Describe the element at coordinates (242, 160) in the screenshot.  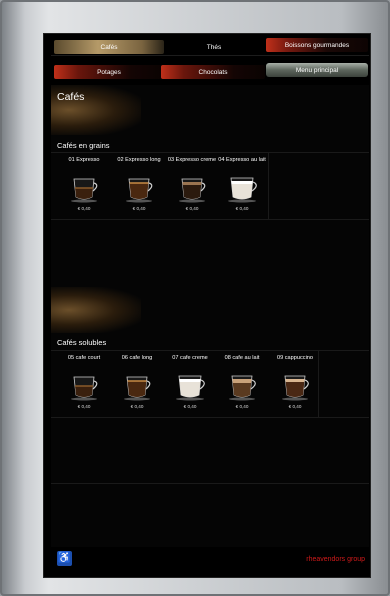
I see `product-label: 04 Expresso au lait` at that location.